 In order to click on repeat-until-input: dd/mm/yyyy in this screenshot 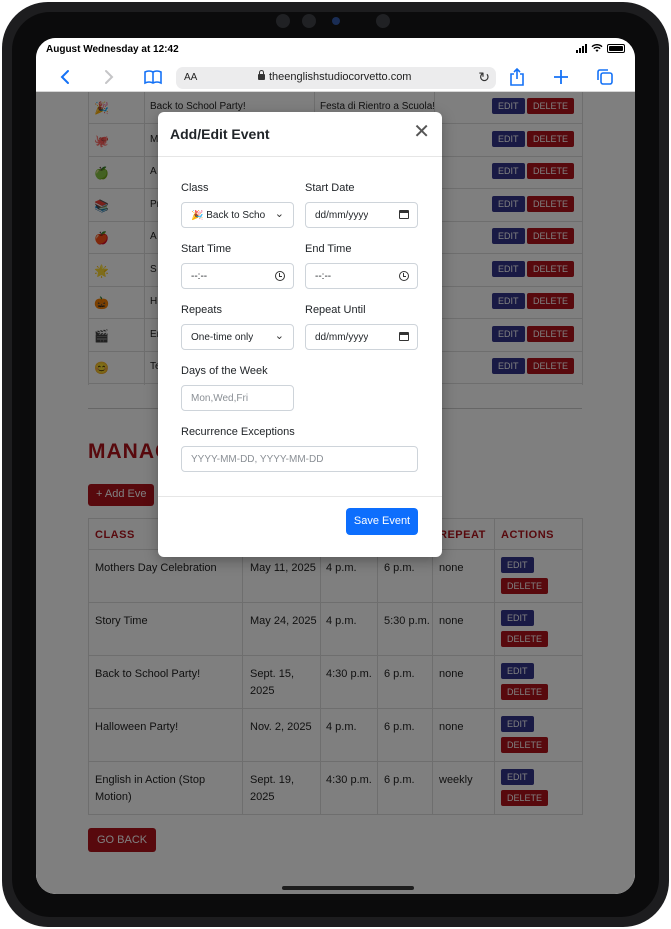, I will do `click(361, 337)`.